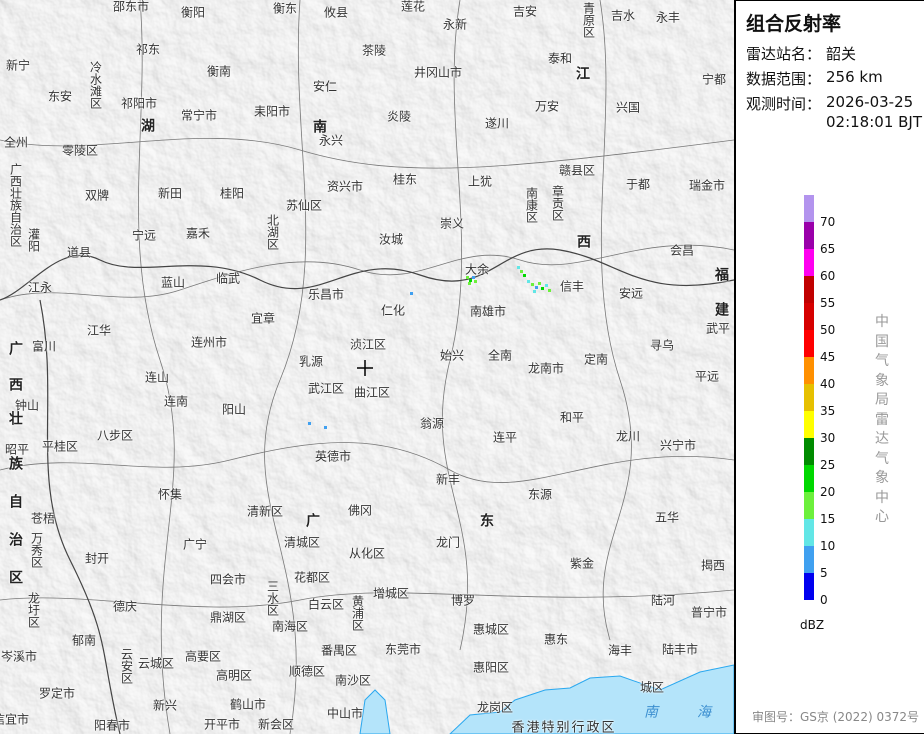 The image size is (924, 734). What do you see at coordinates (651, 712) in the screenshot?
I see `place-label: 南` at bounding box center [651, 712].